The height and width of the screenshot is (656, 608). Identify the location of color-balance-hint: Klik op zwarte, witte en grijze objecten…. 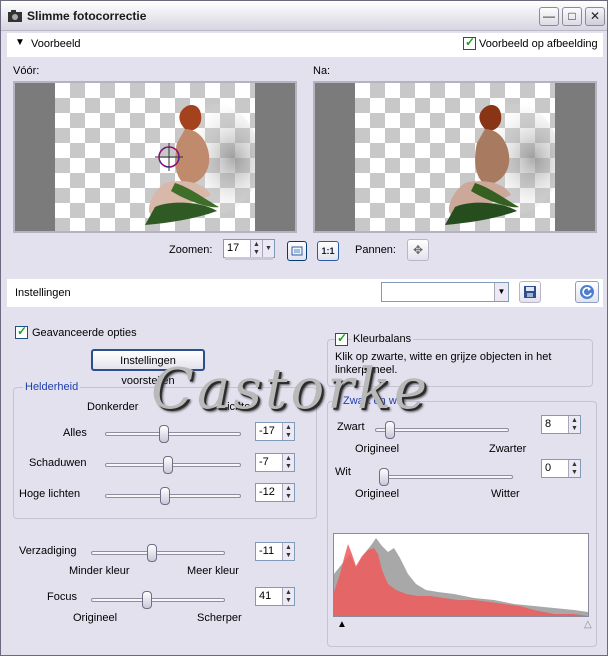
(443, 363).